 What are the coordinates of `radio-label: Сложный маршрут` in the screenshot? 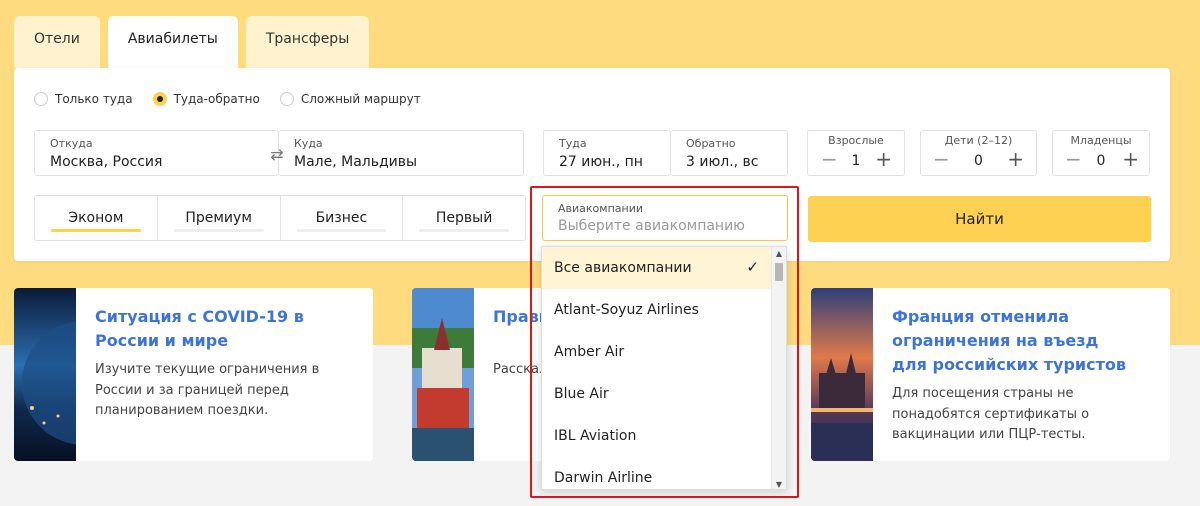 It's located at (360, 99).